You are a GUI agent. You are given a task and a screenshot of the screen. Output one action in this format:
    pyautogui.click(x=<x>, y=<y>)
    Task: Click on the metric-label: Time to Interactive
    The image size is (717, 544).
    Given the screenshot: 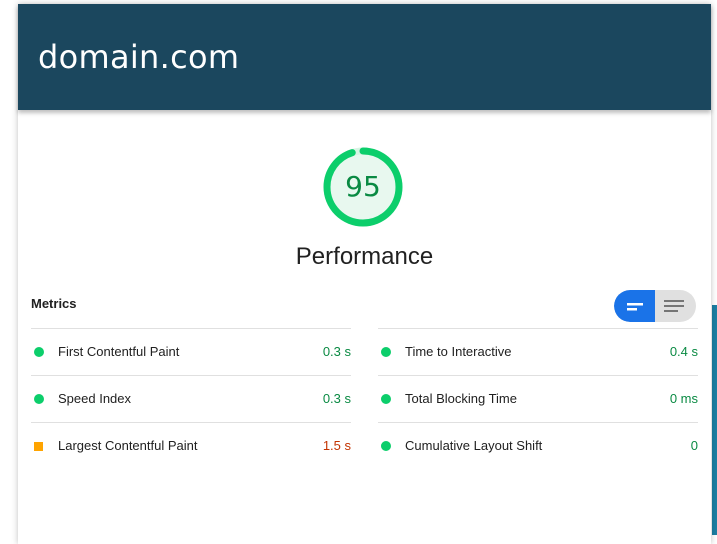 What is the action you would take?
    pyautogui.click(x=458, y=351)
    